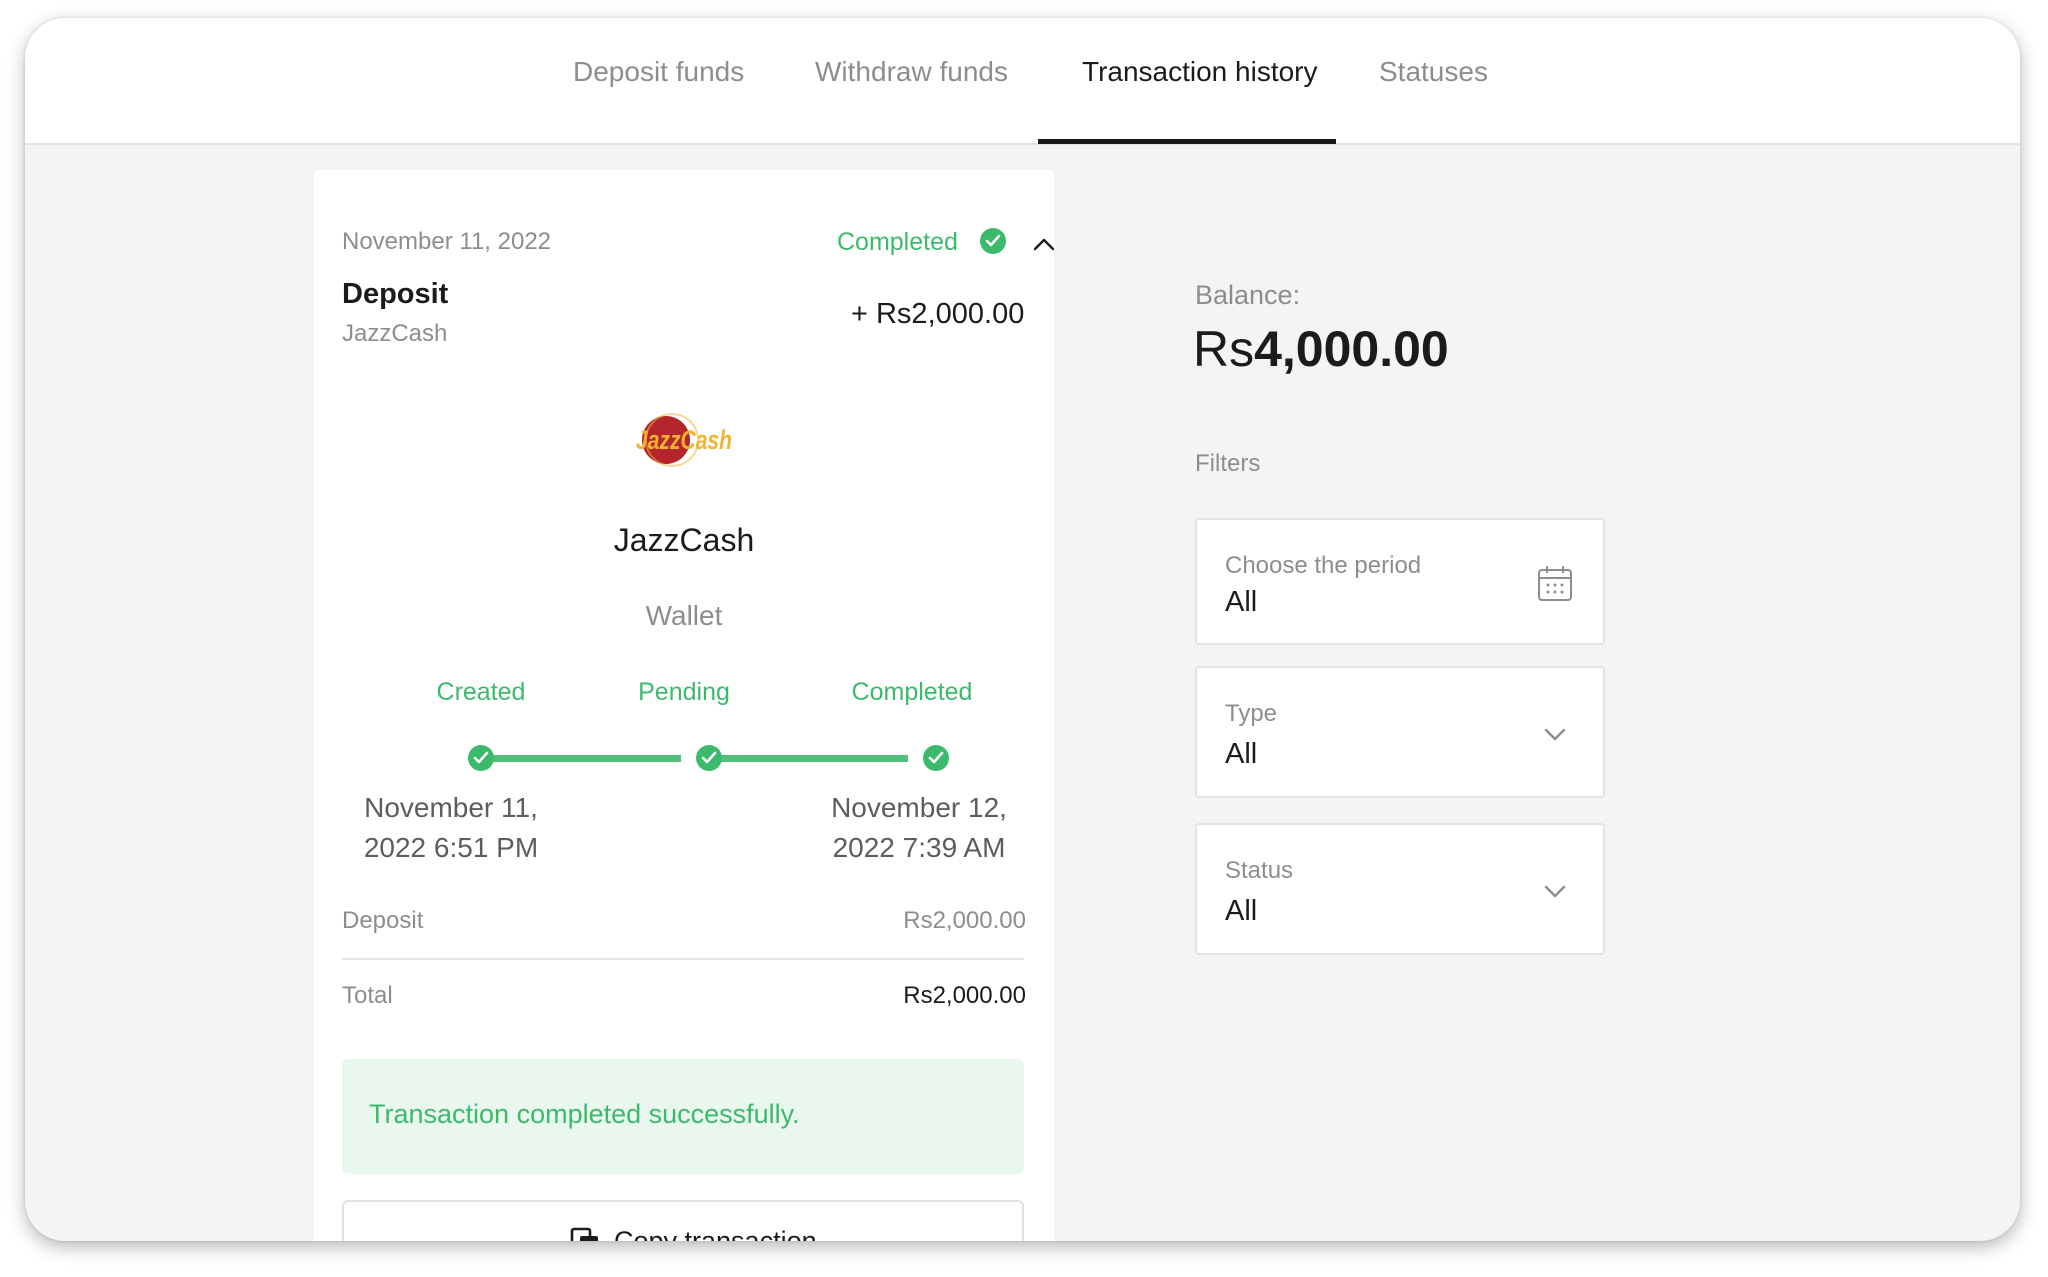  What do you see at coordinates (1400, 732) in the screenshot?
I see `type-filter: Type All` at bounding box center [1400, 732].